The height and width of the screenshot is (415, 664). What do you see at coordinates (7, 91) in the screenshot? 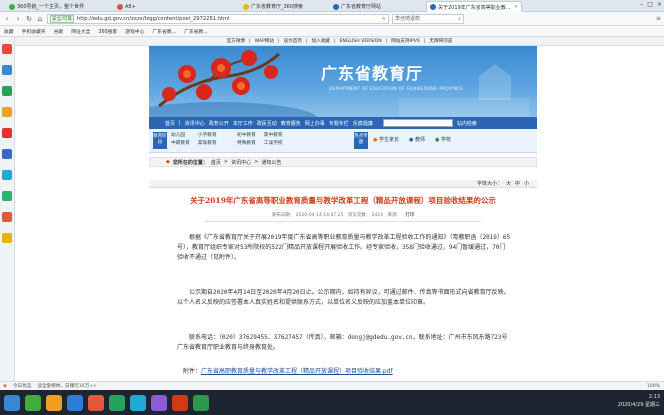
I see `chat-icon` at bounding box center [7, 91].